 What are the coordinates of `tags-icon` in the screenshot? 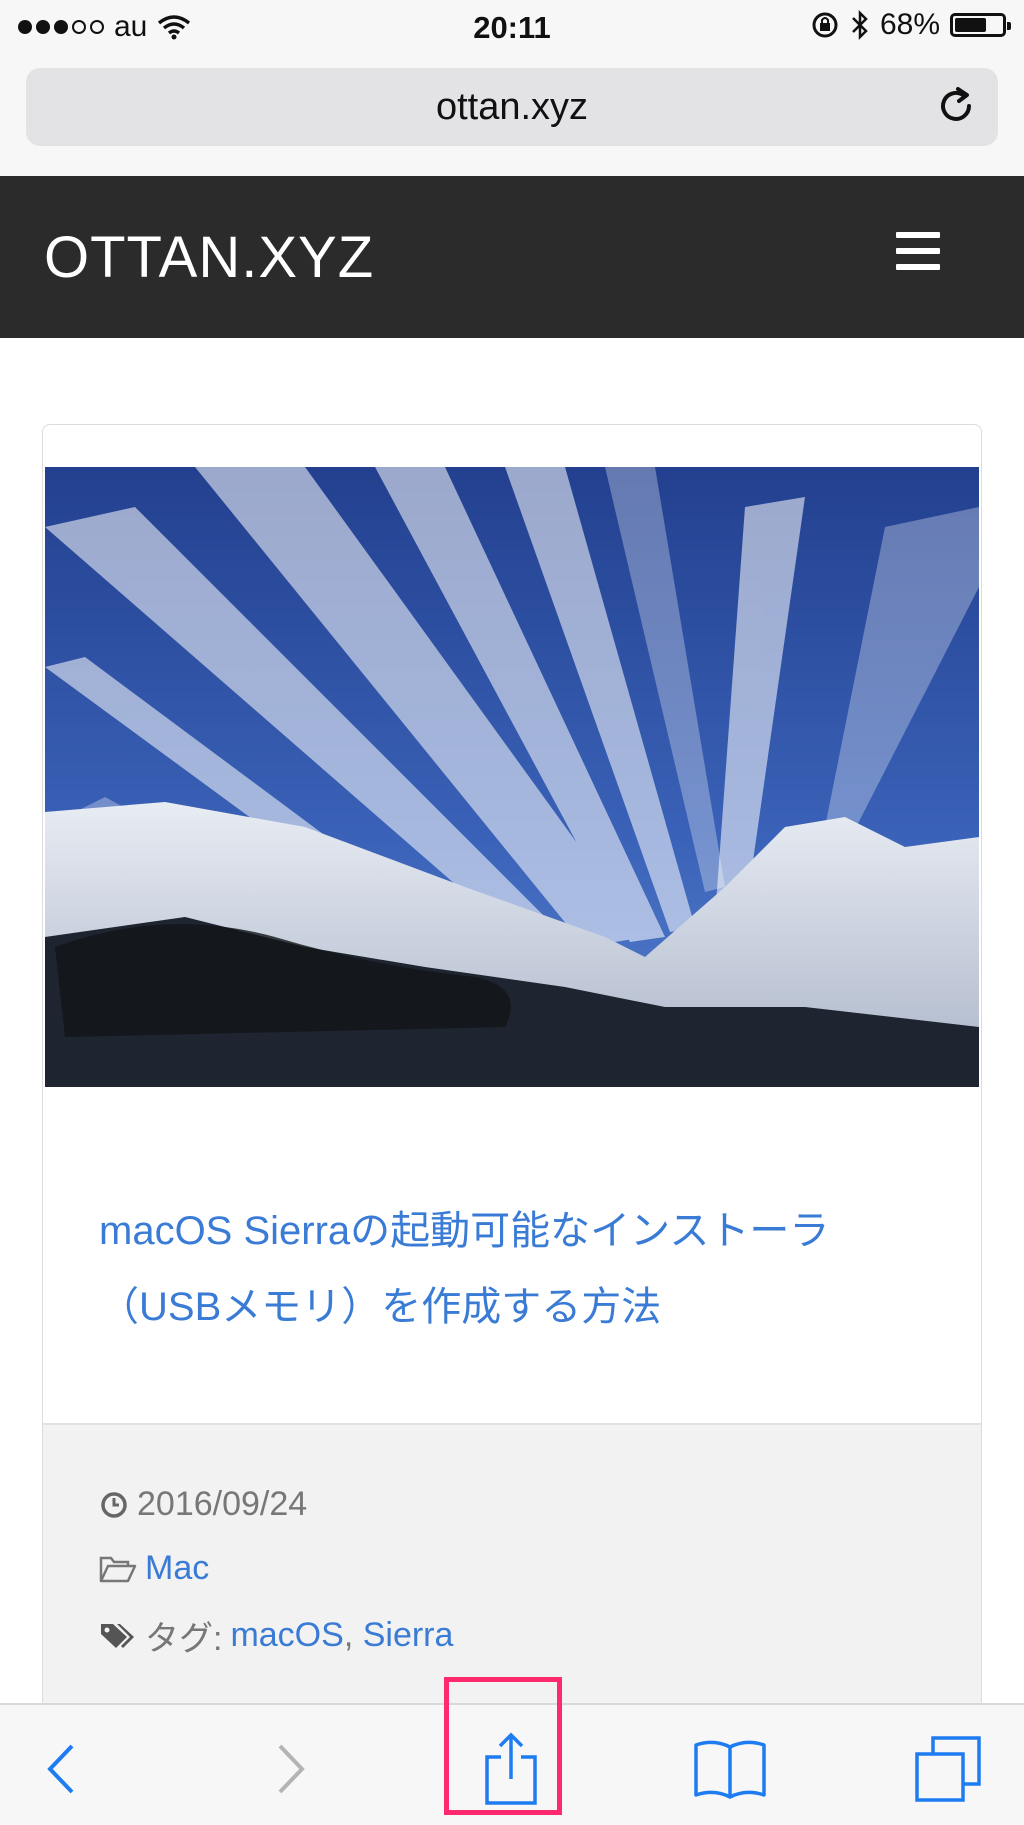 It's located at (117, 1635).